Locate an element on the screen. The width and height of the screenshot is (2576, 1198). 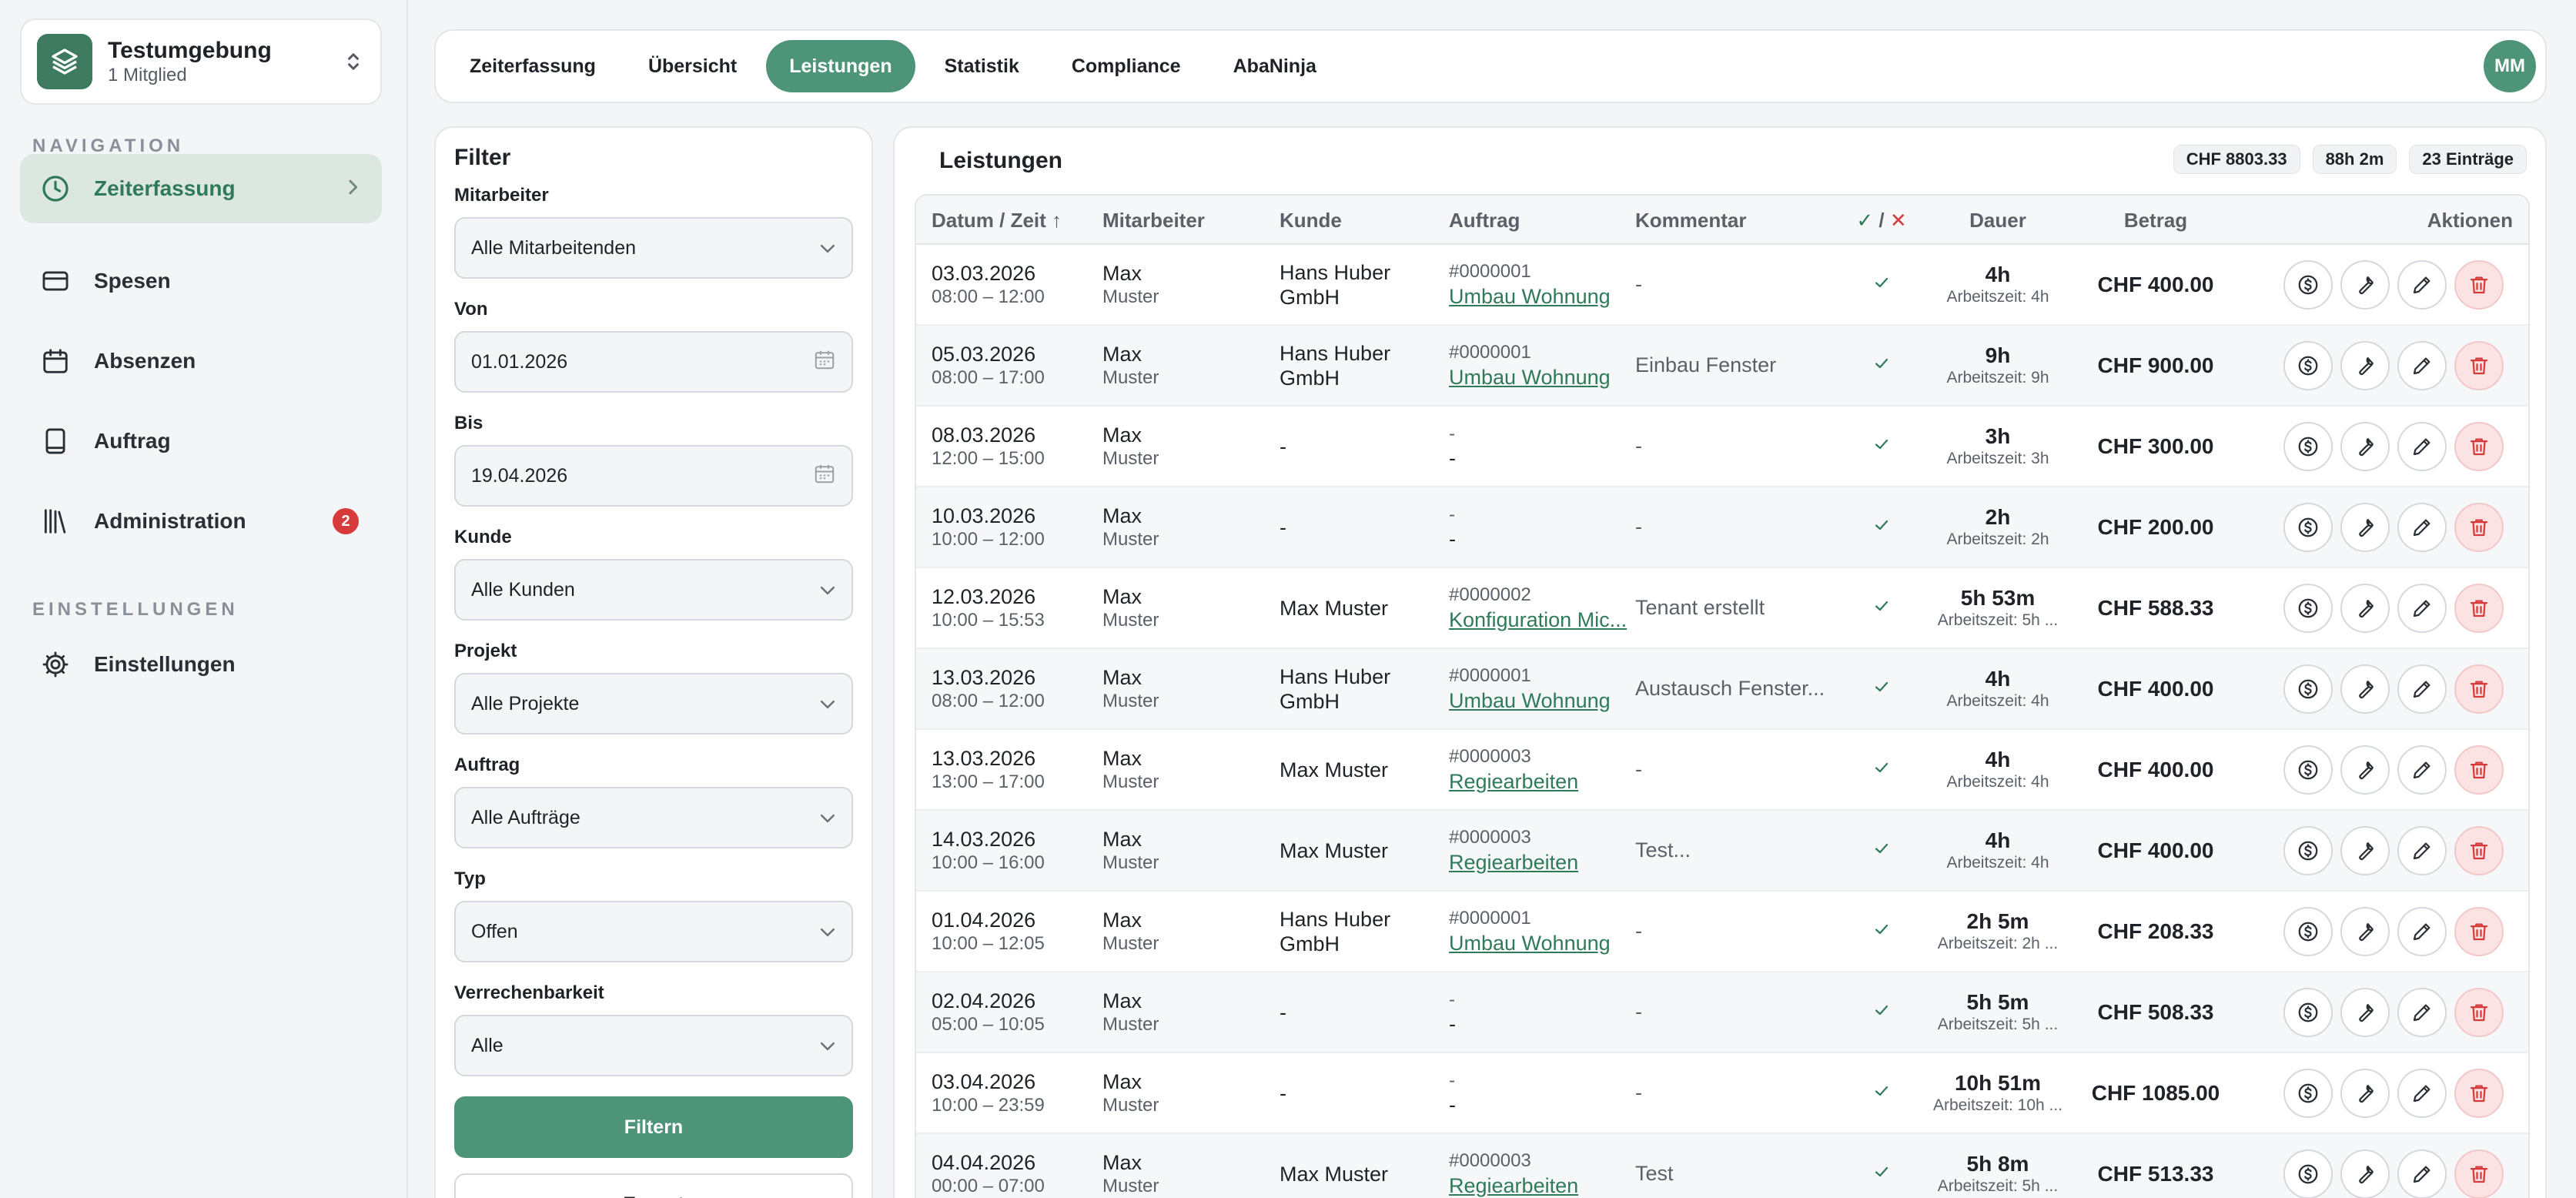
tab-zeiterfassung: Zeiterfassung is located at coordinates (533, 66).